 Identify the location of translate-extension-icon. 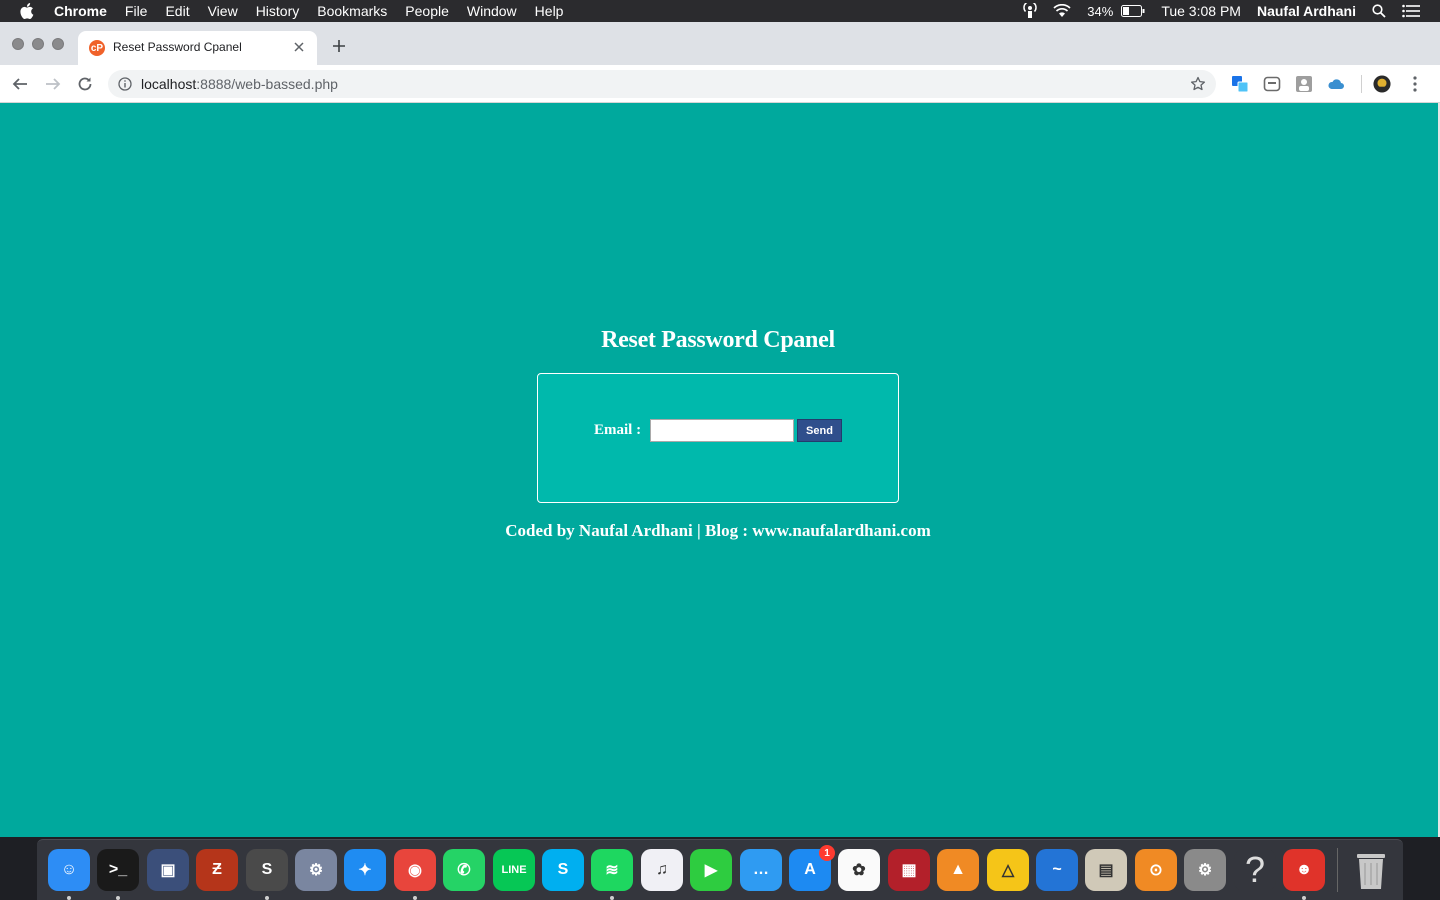
(1240, 84).